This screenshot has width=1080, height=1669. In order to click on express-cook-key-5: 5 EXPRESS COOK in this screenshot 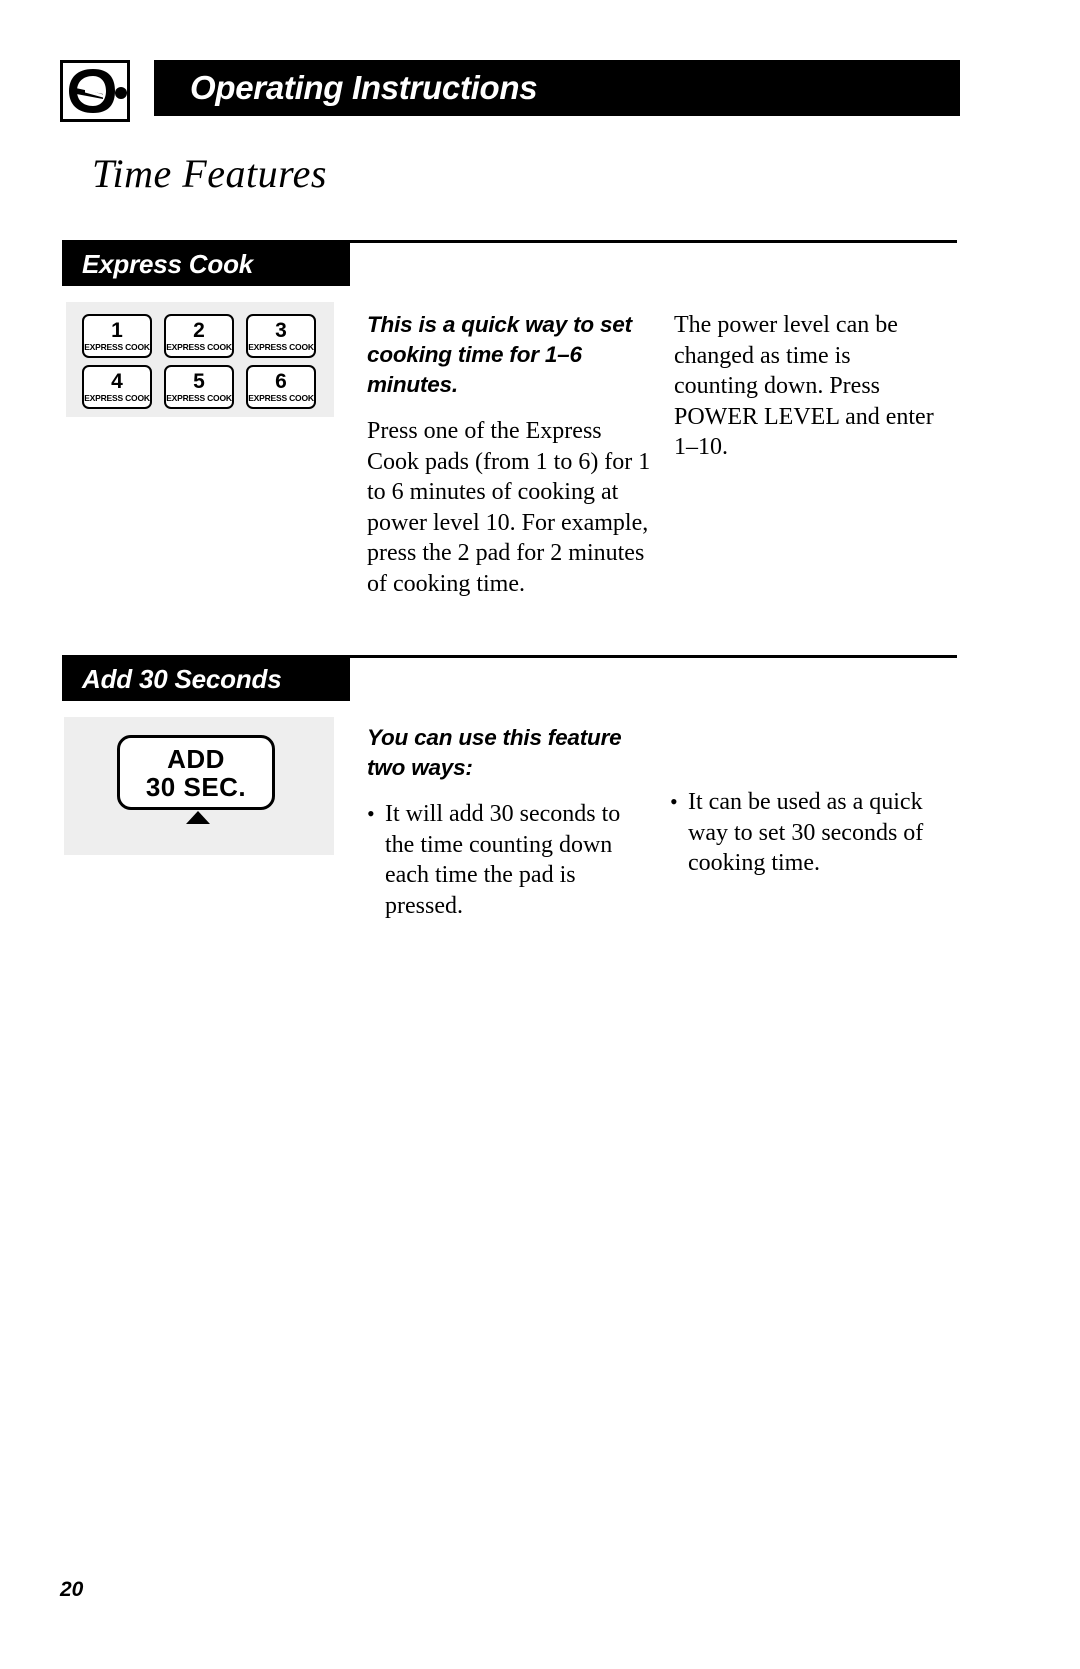, I will do `click(199, 387)`.